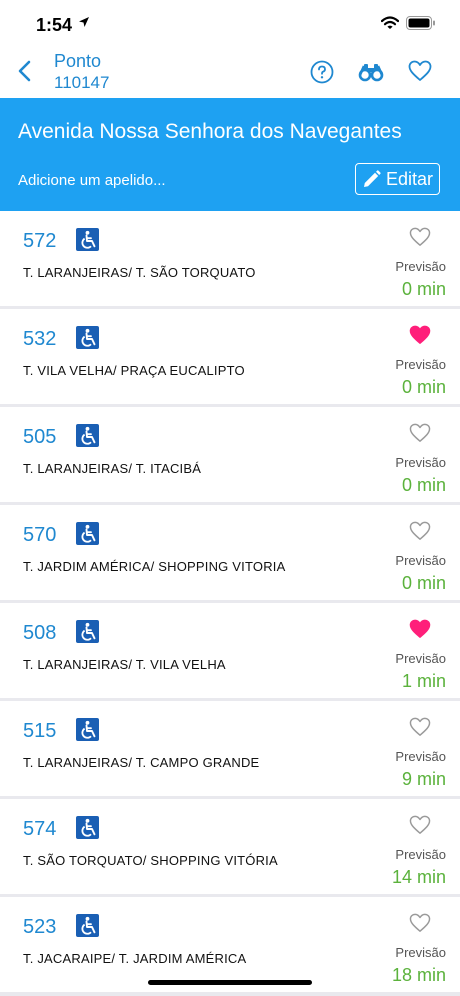  What do you see at coordinates (40, 927) in the screenshot?
I see `route-number: 523` at bounding box center [40, 927].